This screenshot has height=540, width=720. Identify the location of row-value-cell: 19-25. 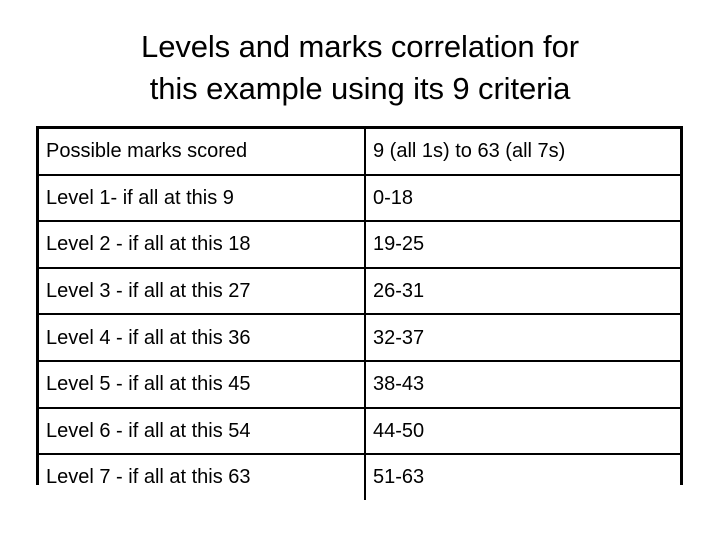
(522, 245).